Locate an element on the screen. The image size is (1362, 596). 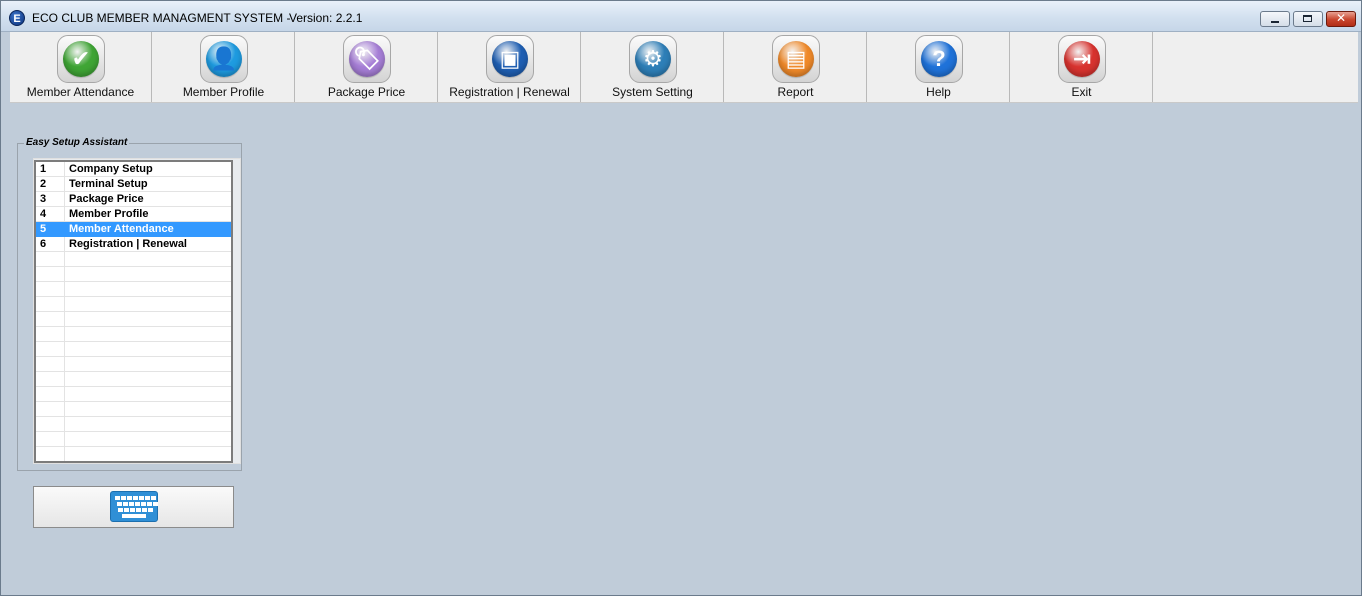
list-item-number: 6 is located at coordinates (43, 244).